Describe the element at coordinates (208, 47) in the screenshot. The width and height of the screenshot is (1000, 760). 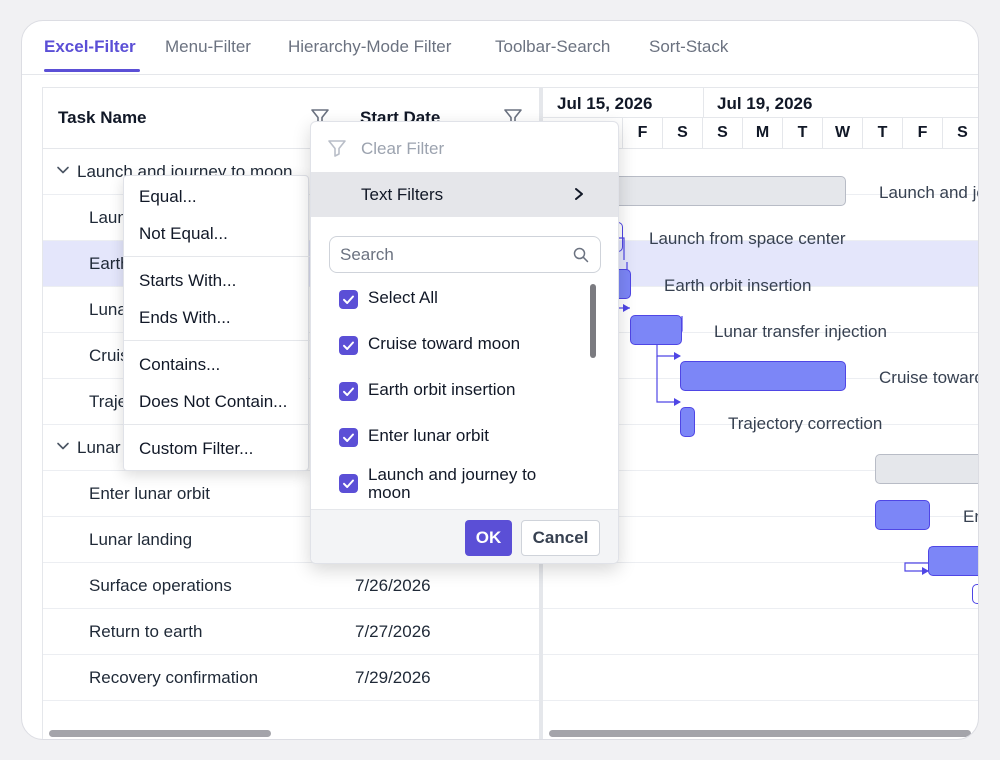
I see `tab-menu-filter: Menu-Filter` at that location.